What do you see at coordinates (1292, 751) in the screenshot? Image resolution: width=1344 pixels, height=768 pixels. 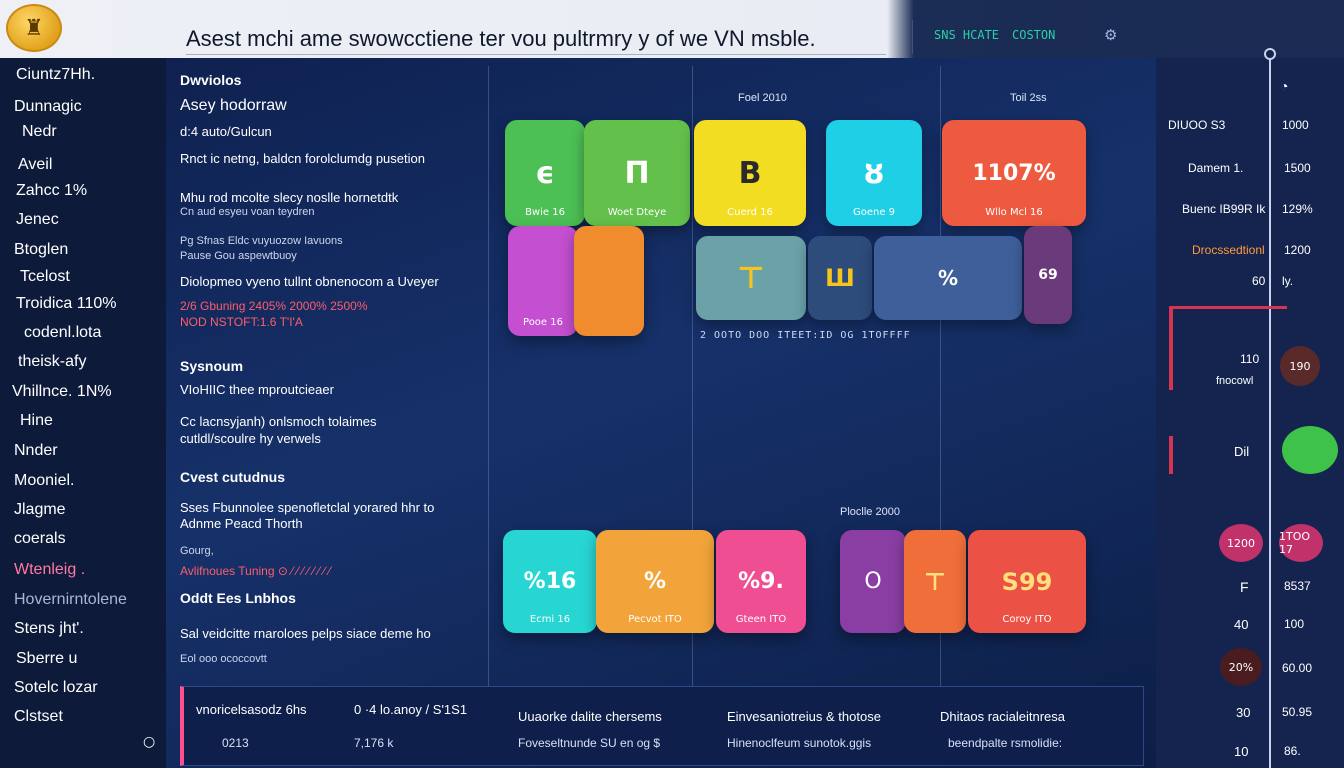 I see `metric-value: 86.` at bounding box center [1292, 751].